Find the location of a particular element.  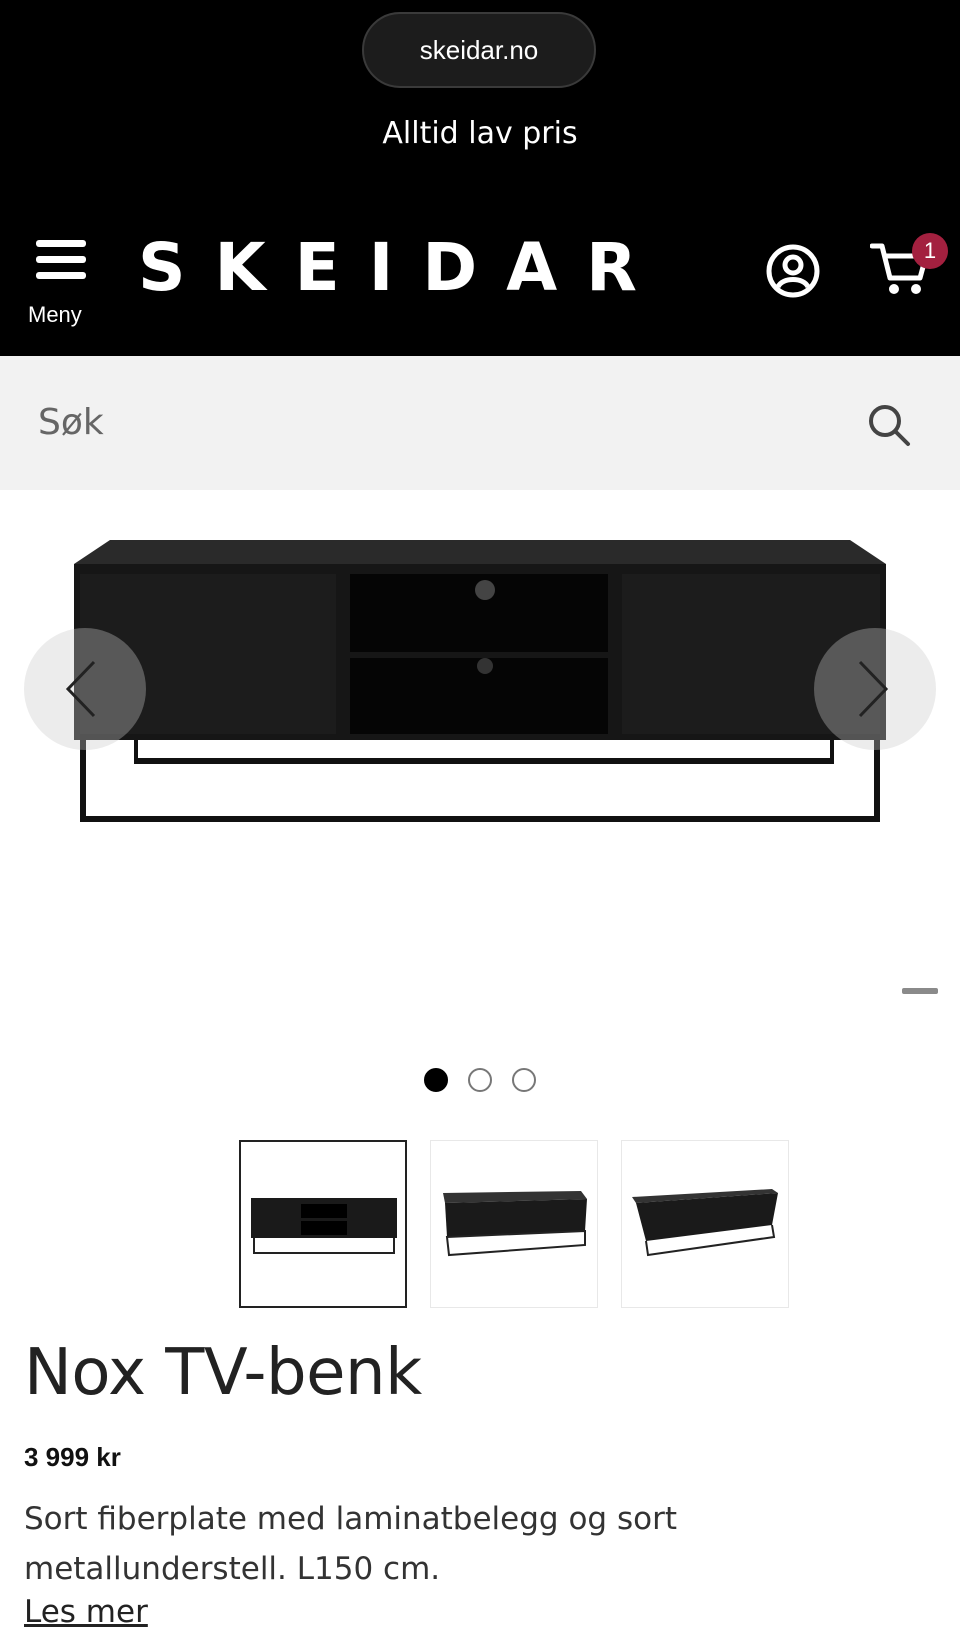

next-image-button is located at coordinates (875, 689).